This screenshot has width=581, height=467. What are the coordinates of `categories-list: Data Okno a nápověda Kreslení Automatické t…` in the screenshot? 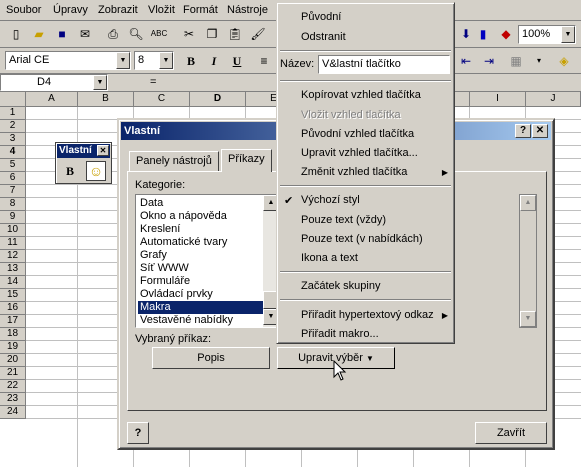 It's located at (207, 261).